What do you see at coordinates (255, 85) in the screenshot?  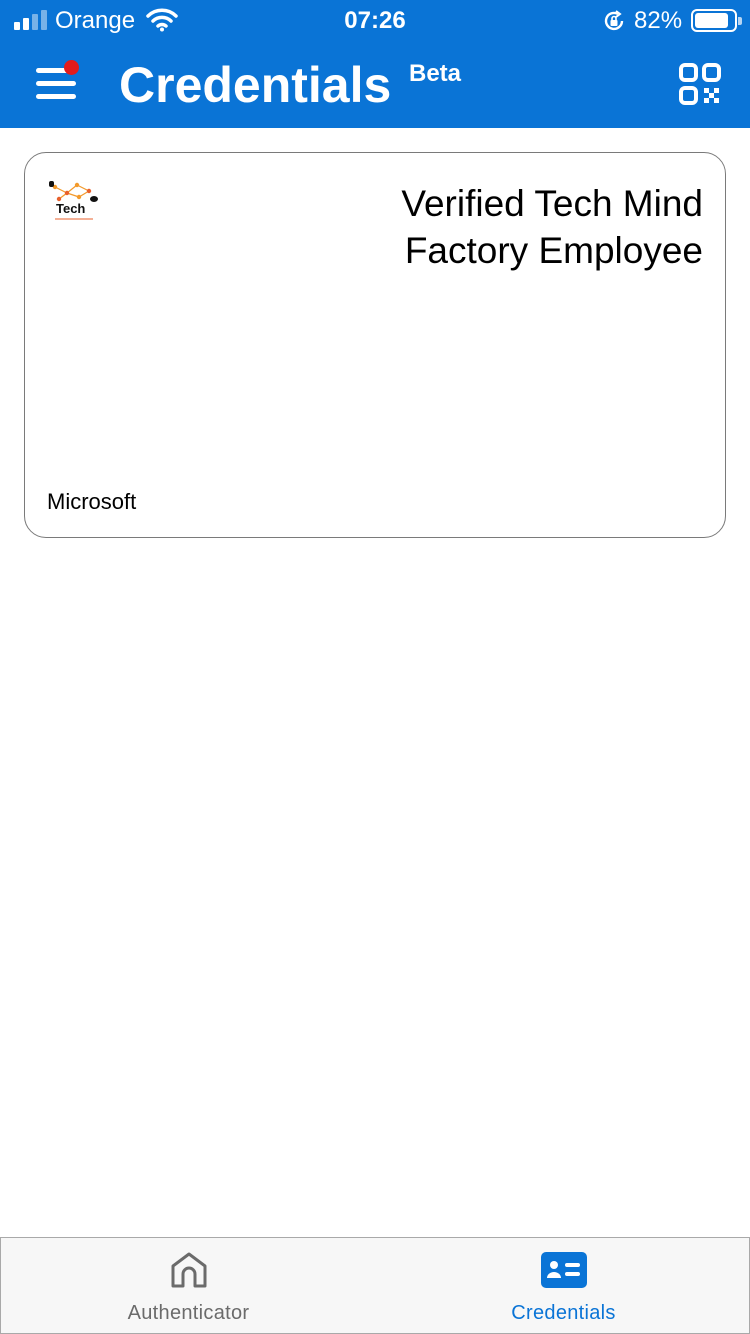 I see `page-title: Credentials` at bounding box center [255, 85].